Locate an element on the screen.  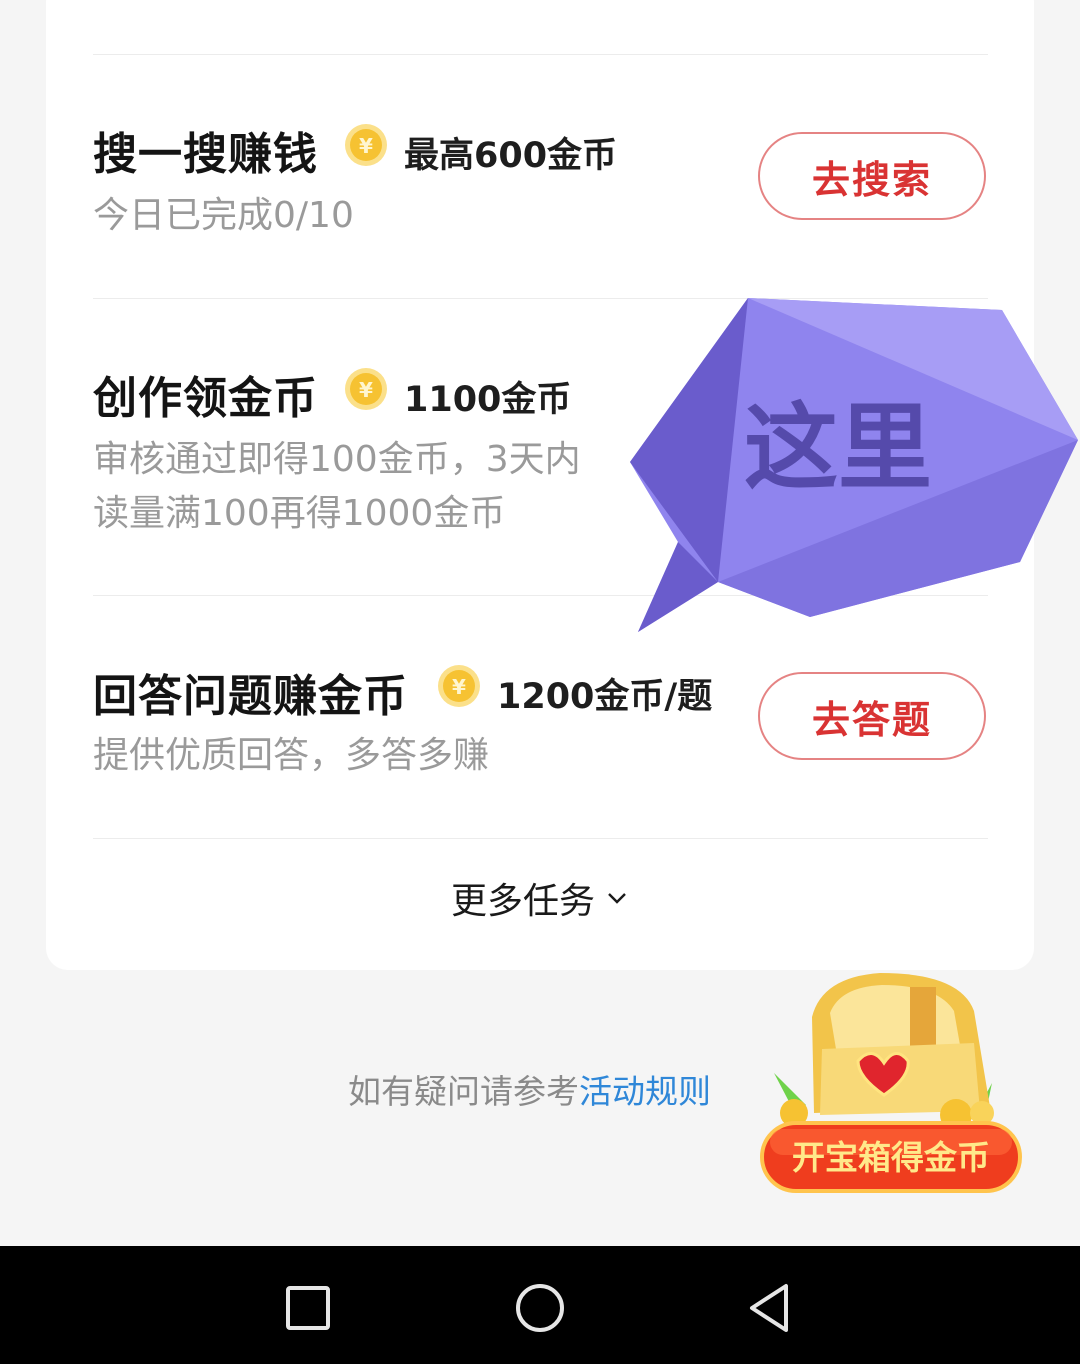
speech-sticker: 这里 is located at coordinates (854, 465).